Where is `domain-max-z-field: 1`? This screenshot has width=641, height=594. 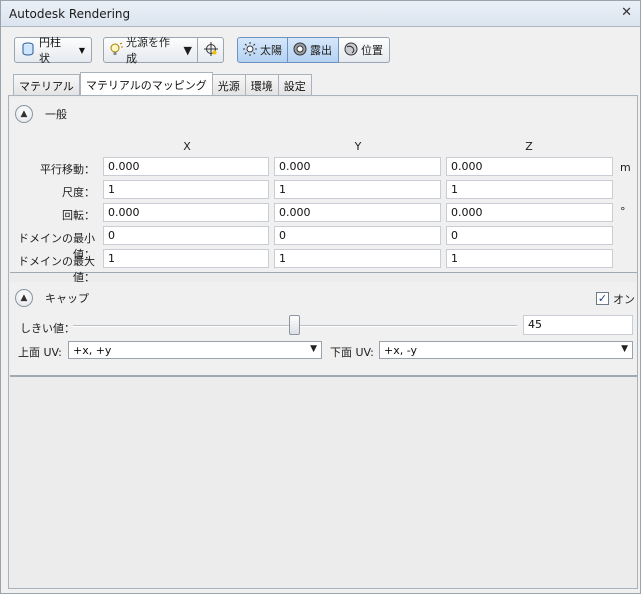 domain-max-z-field: 1 is located at coordinates (529, 258).